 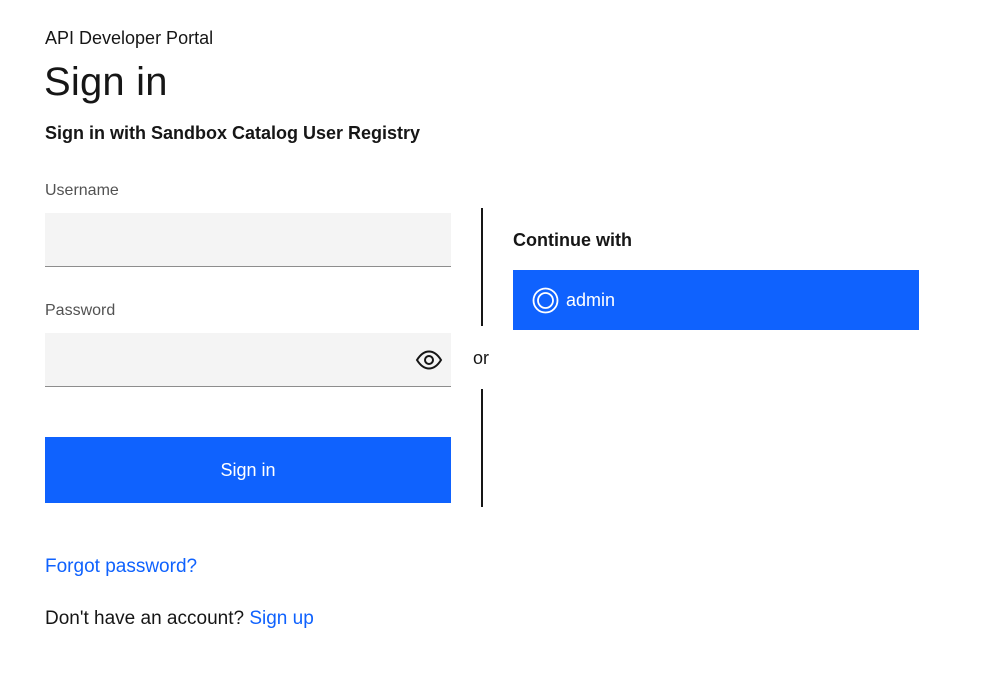 What do you see at coordinates (106, 82) in the screenshot?
I see `page-title: Sign in` at bounding box center [106, 82].